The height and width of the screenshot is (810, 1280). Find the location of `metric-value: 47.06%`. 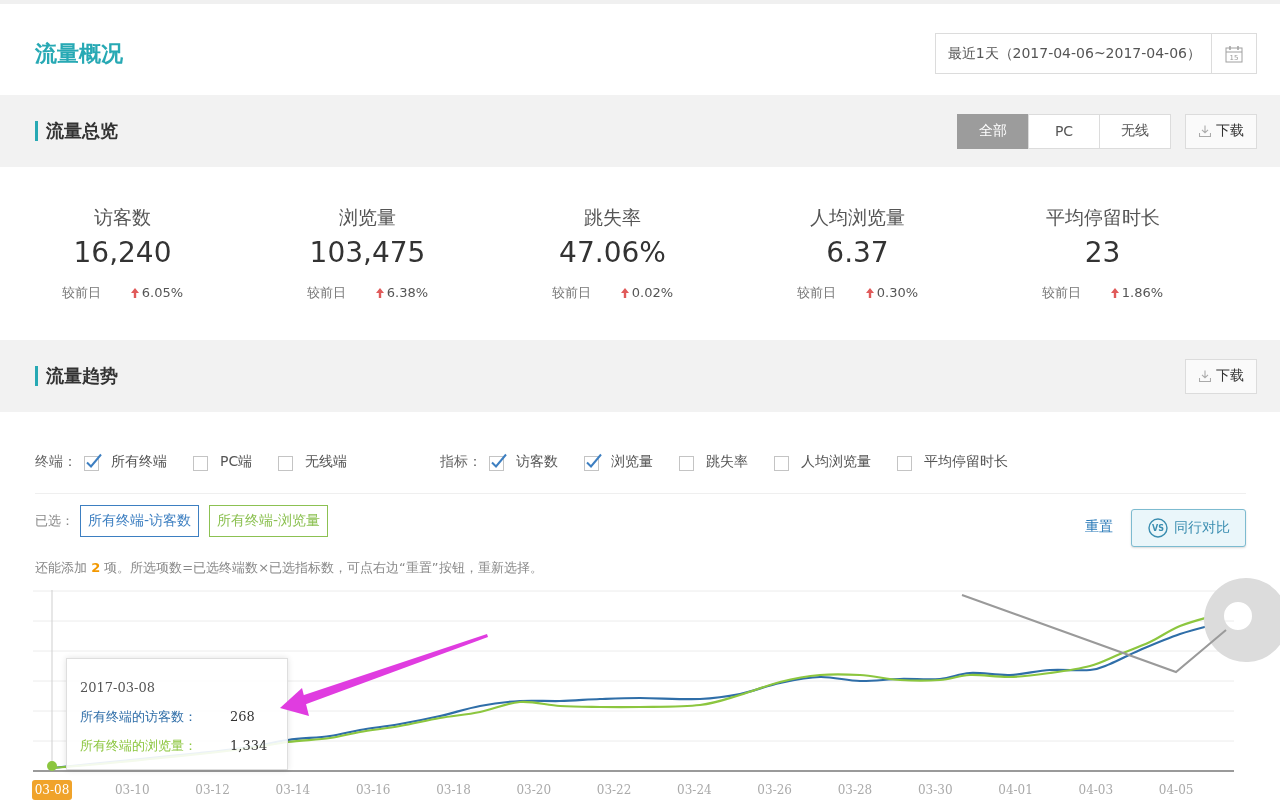

metric-value: 47.06% is located at coordinates (612, 253).